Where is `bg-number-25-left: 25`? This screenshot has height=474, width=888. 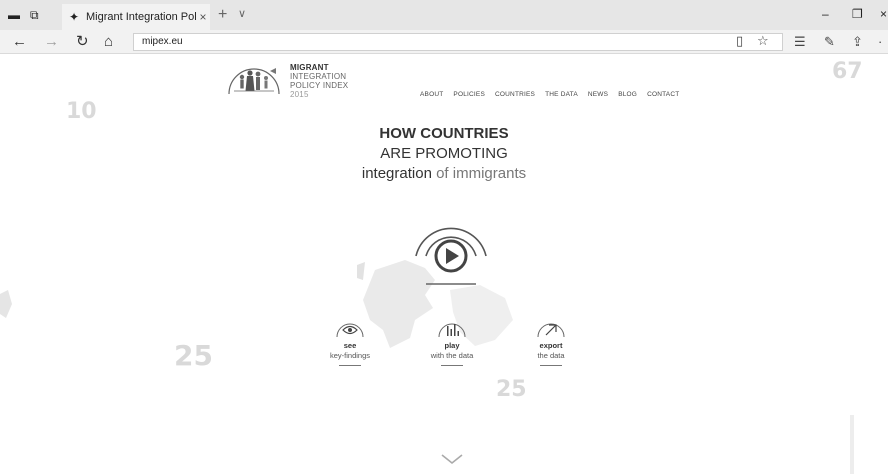 bg-number-25-left: 25 is located at coordinates (193, 355).